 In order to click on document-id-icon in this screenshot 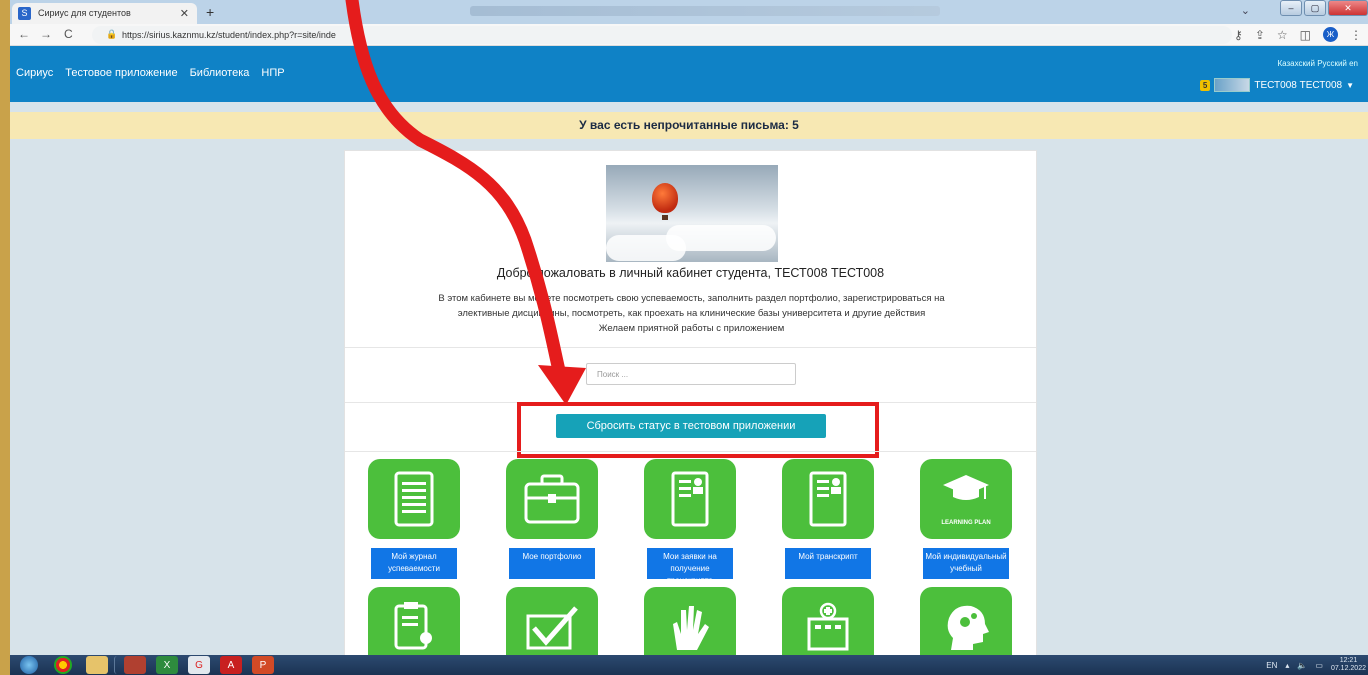, I will do `click(690, 499)`.